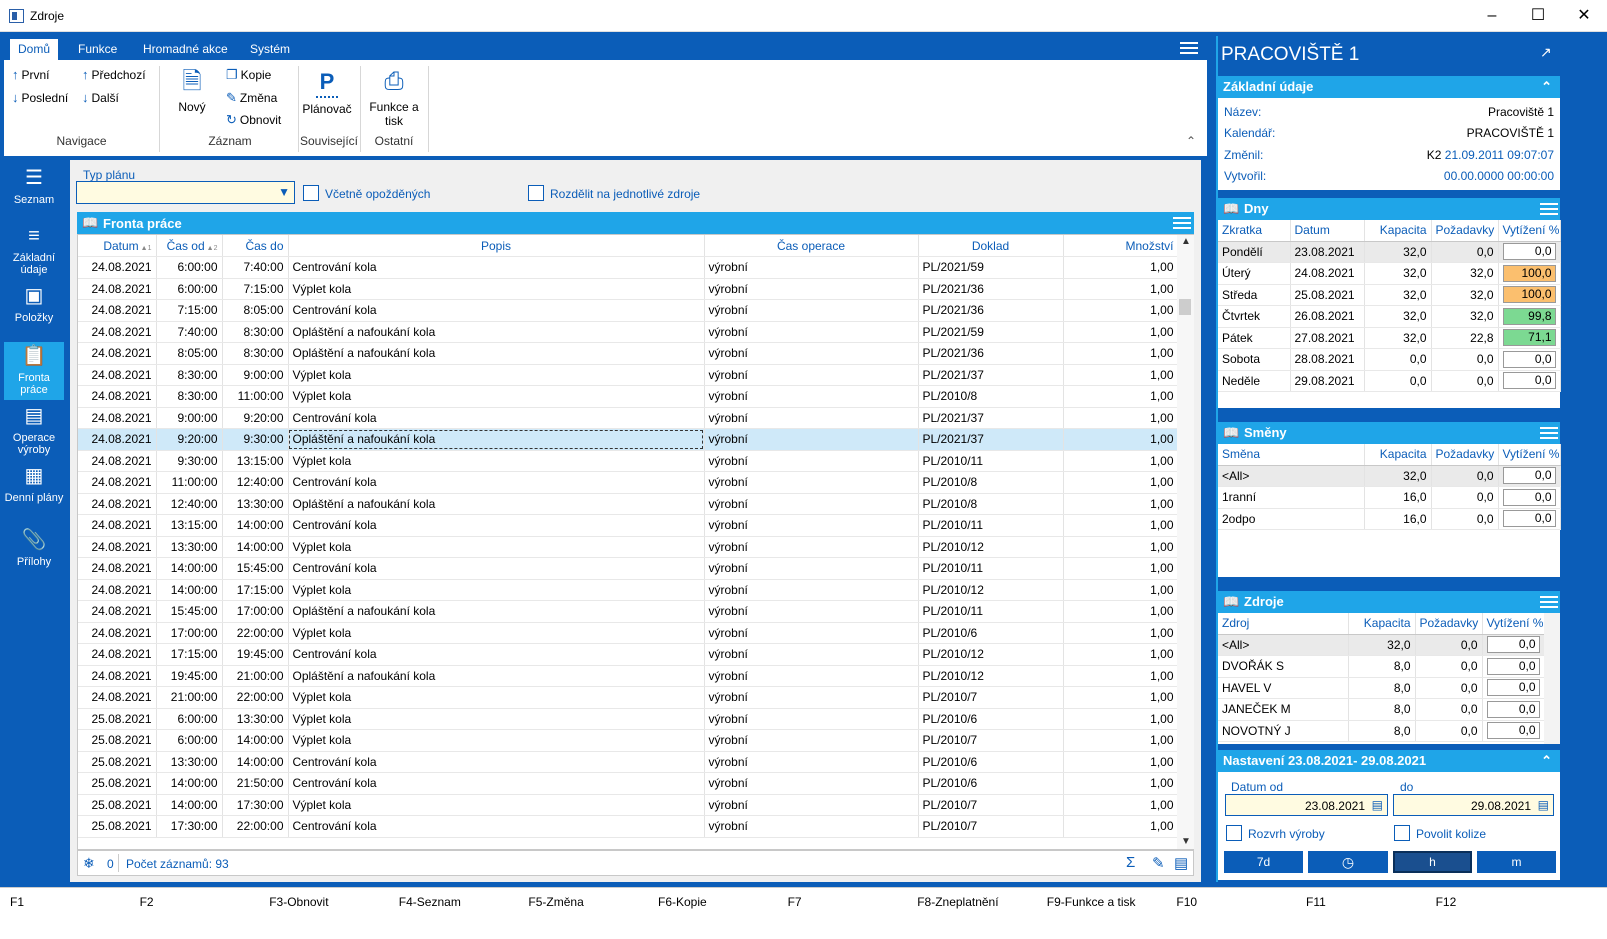 This screenshot has width=1607, height=939. Describe the element at coordinates (1121, 246) in the screenshot. I see `col-quantity: Množství` at that location.